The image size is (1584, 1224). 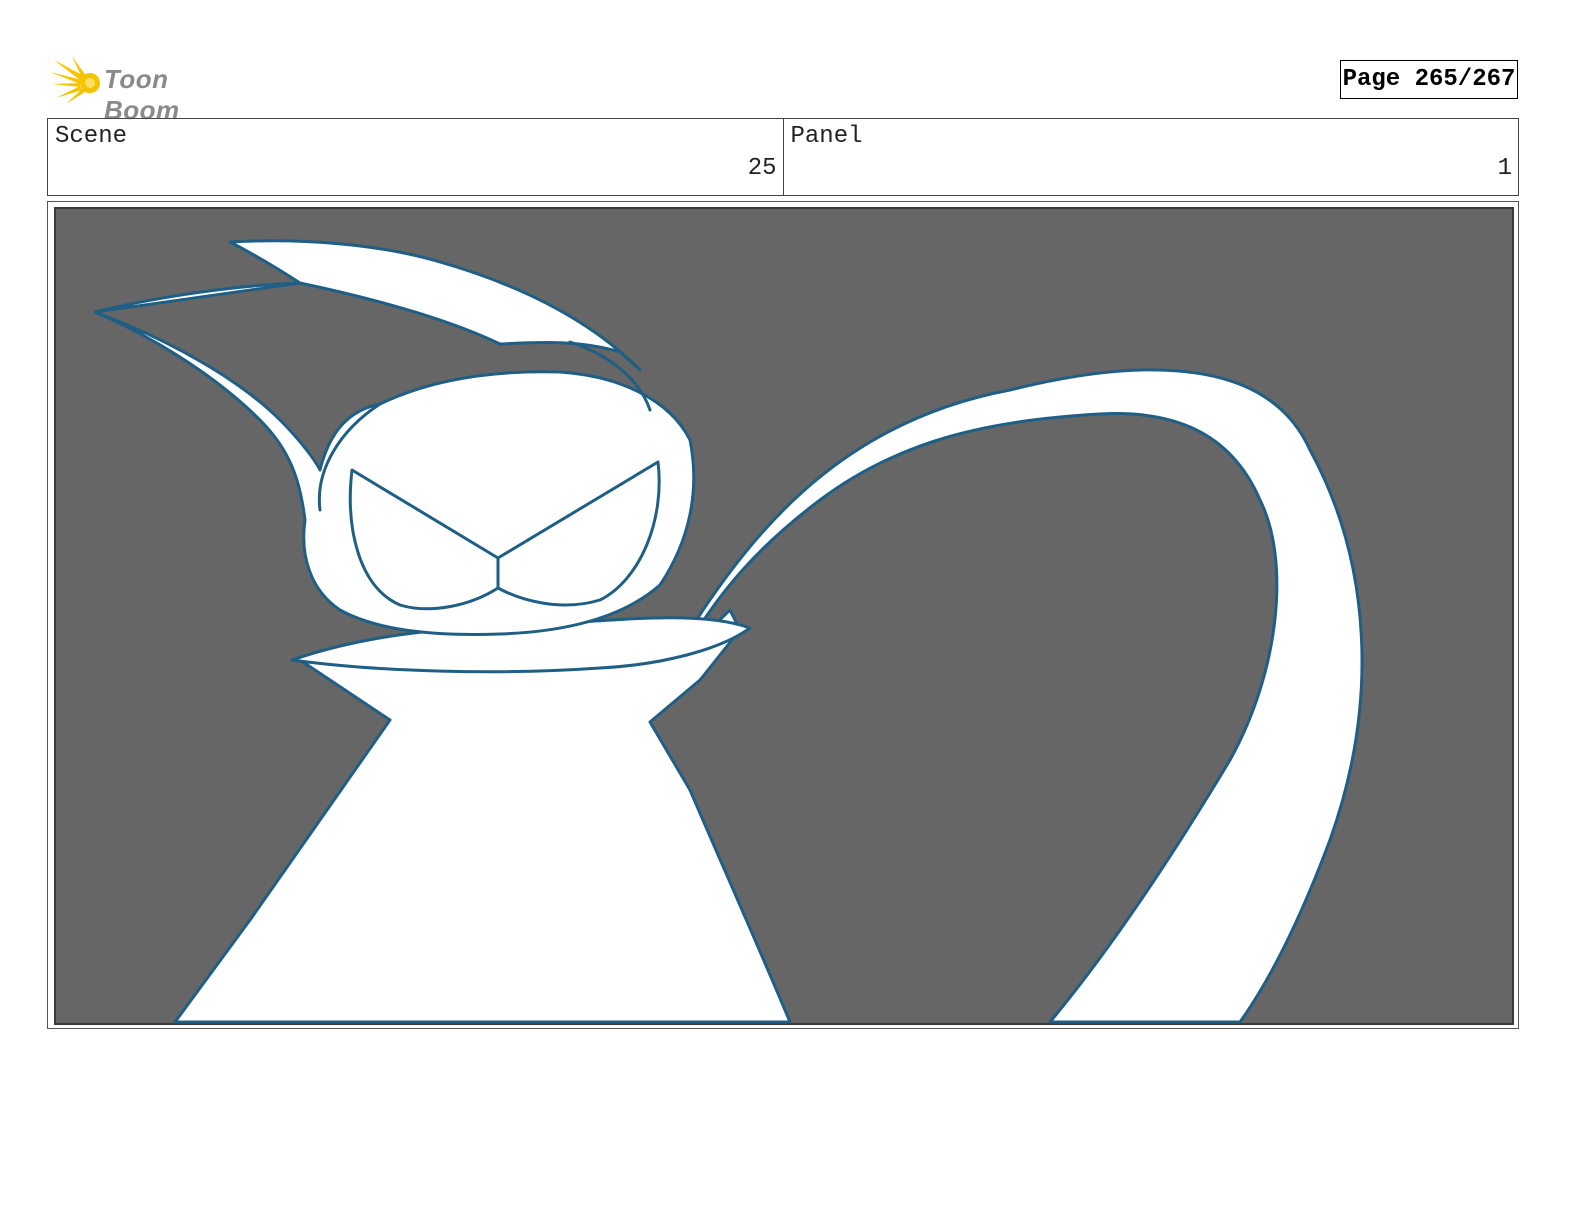 What do you see at coordinates (1150, 157) in the screenshot?
I see `panel-cell: Panel 1` at bounding box center [1150, 157].